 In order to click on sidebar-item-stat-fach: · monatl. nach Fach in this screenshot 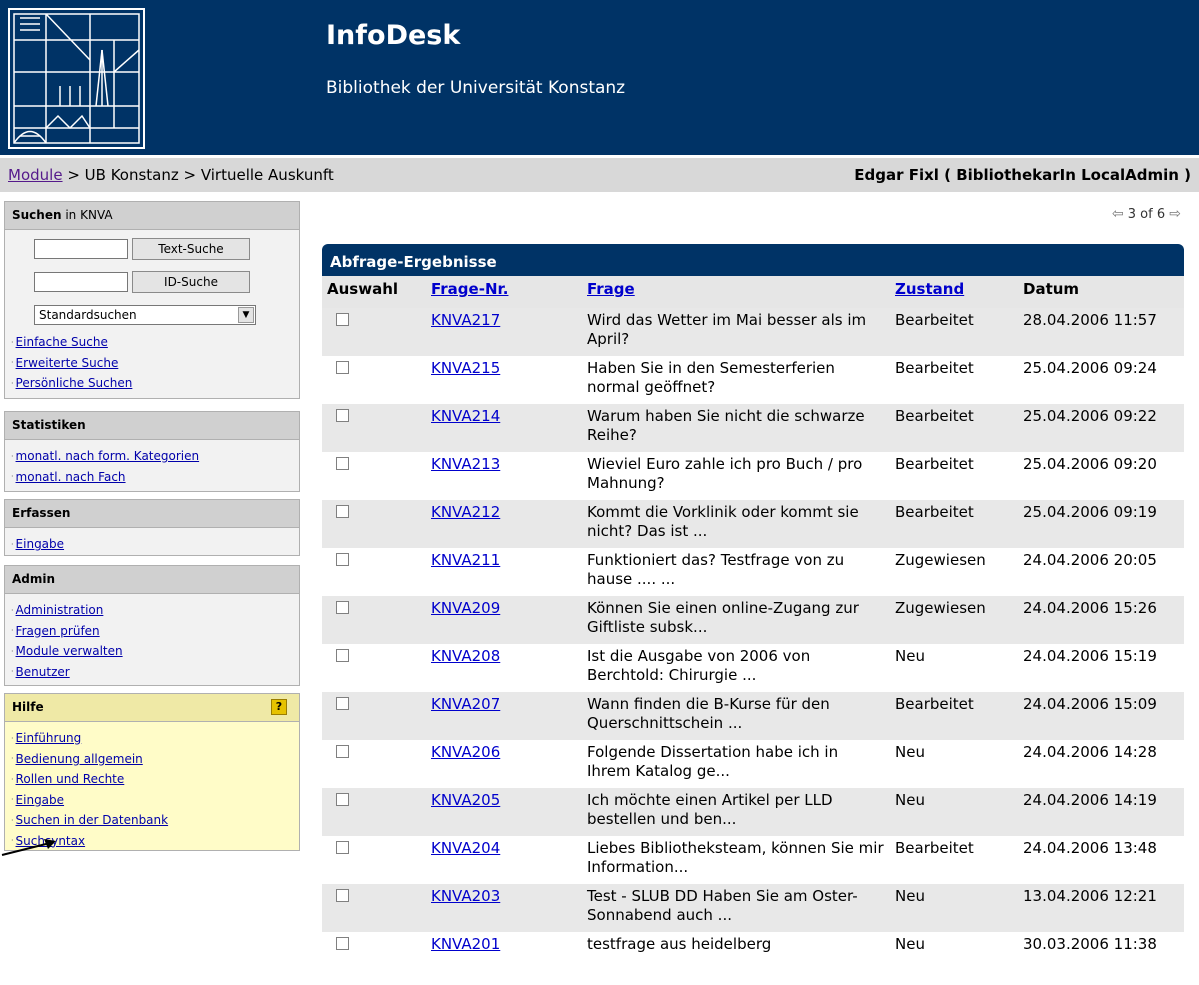, I will do `click(68, 476)`.